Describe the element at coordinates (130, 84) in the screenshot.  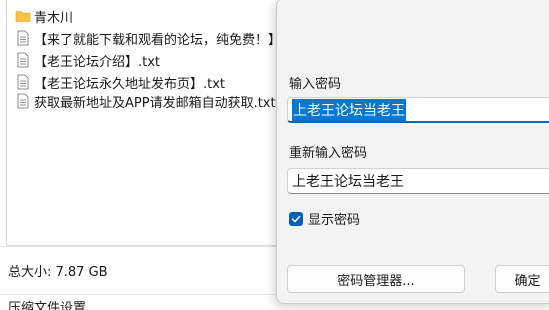
I see `file-name: 【老王论坛永久地址发布页】.txt` at that location.